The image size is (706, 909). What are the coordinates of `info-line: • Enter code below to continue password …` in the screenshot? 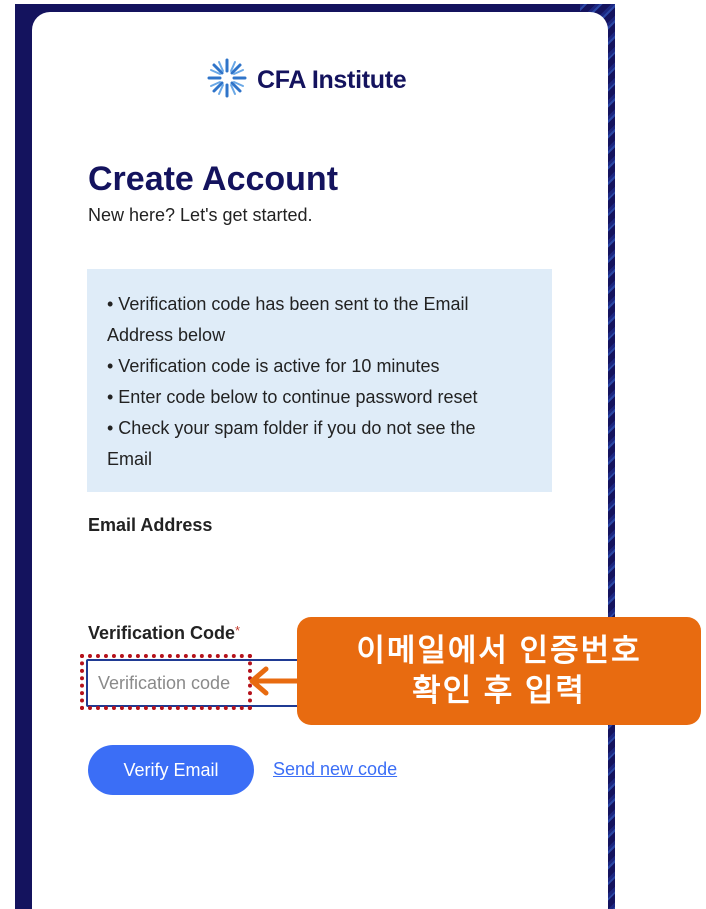 It's located at (292, 397).